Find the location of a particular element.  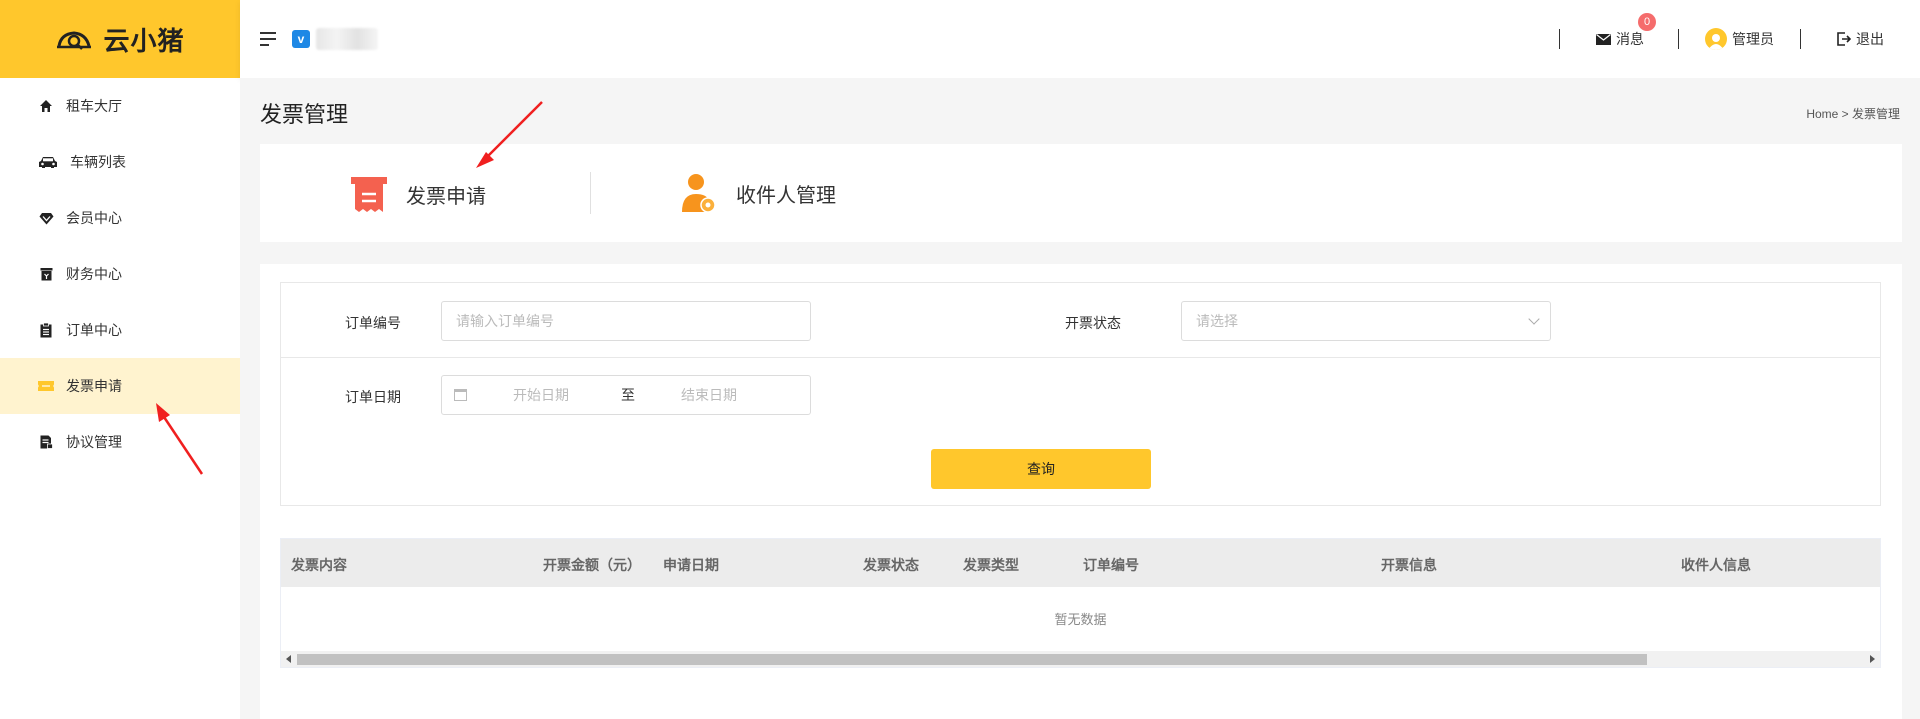

sidebar-item-label: 车辆列表 is located at coordinates (98, 162).